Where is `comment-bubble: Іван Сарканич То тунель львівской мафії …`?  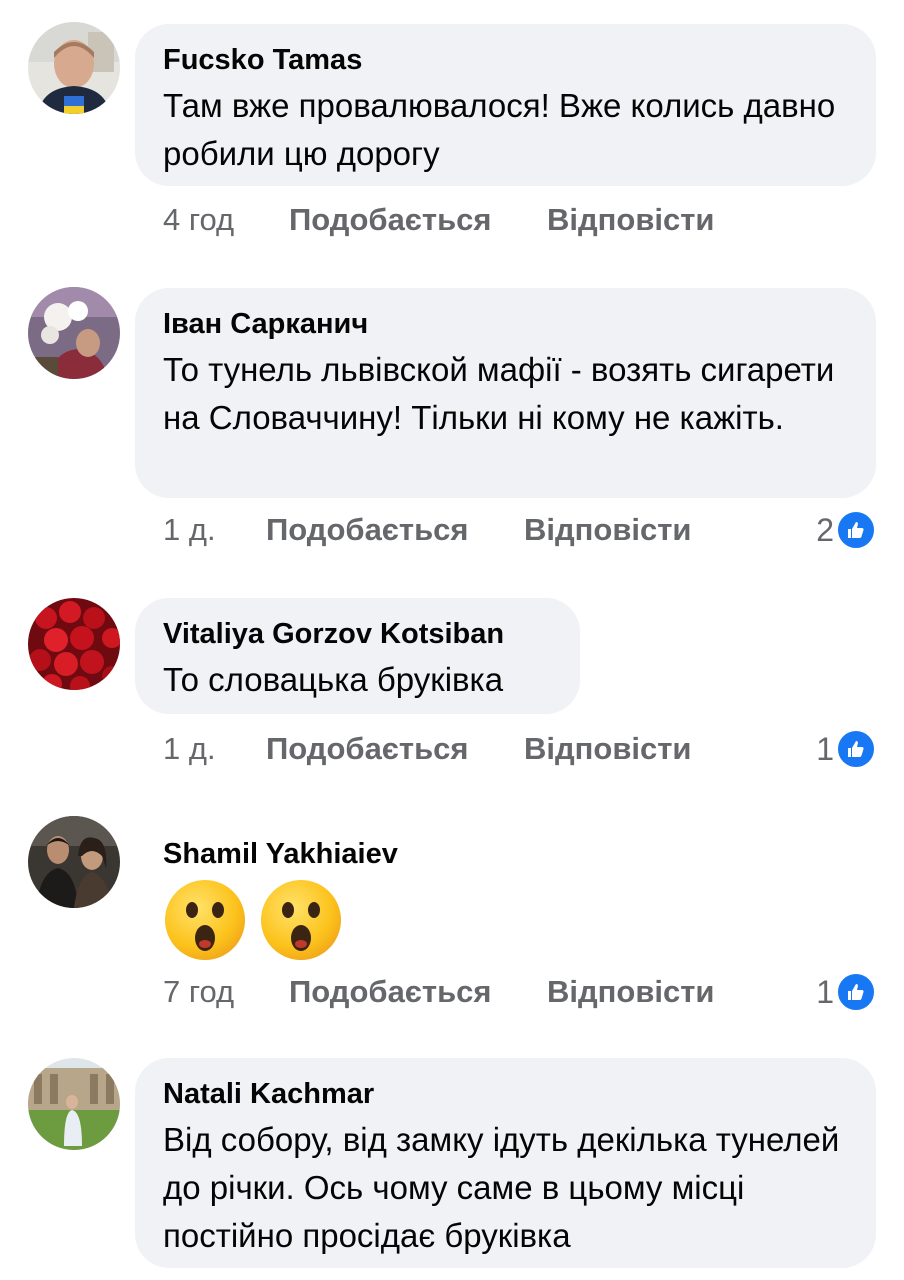
comment-bubble: Іван Сарканич То тунель львівской мафії … is located at coordinates (505, 393).